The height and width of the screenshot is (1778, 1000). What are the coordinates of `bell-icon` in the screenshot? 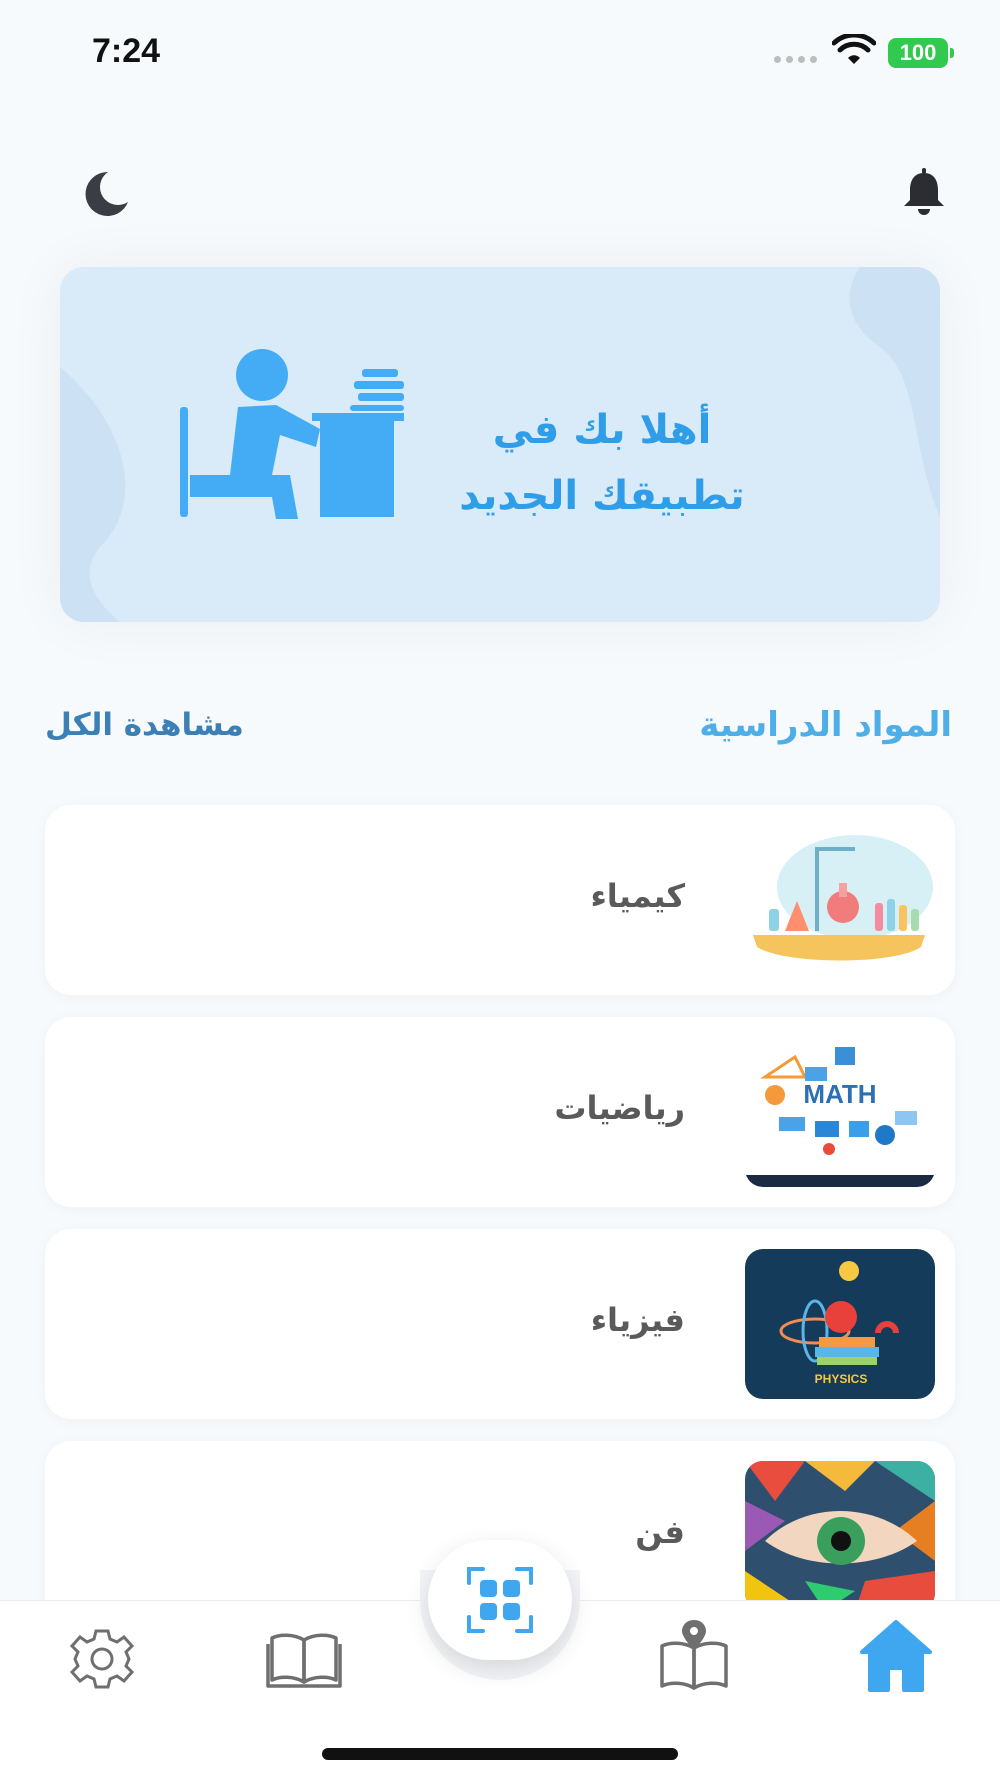 It's located at (924, 192).